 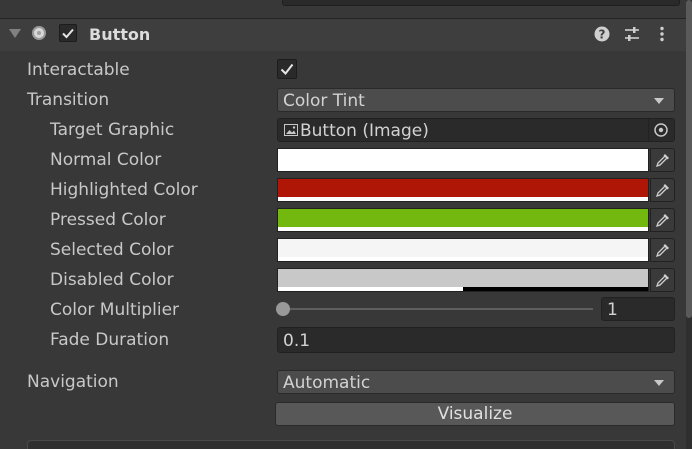 I want to click on target-graphic-label: Target Graphic, so click(x=112, y=130).